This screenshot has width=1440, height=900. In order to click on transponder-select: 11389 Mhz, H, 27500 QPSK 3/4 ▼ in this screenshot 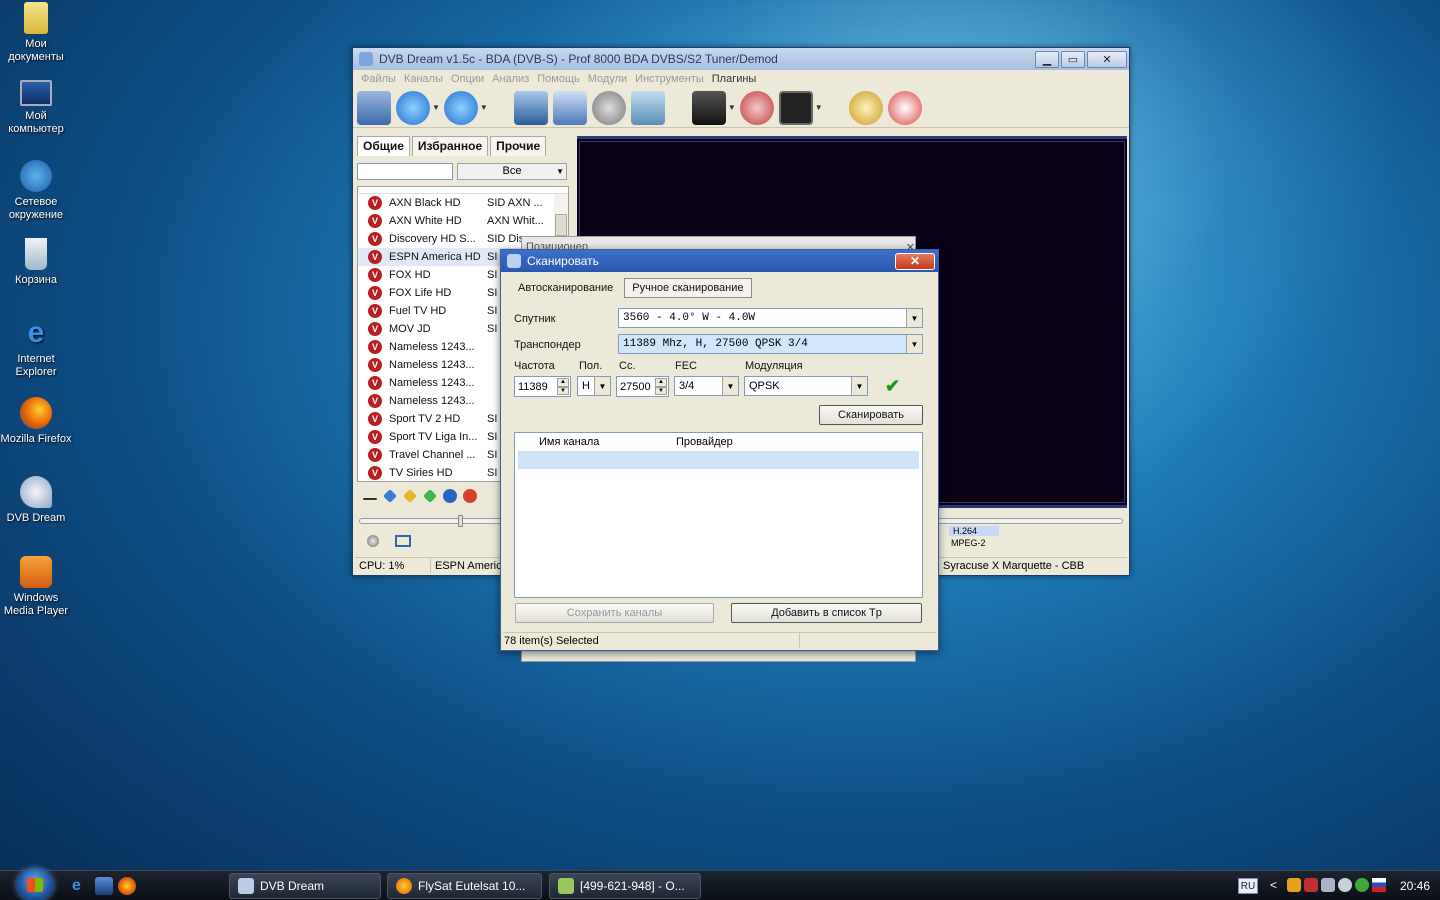, I will do `click(770, 344)`.